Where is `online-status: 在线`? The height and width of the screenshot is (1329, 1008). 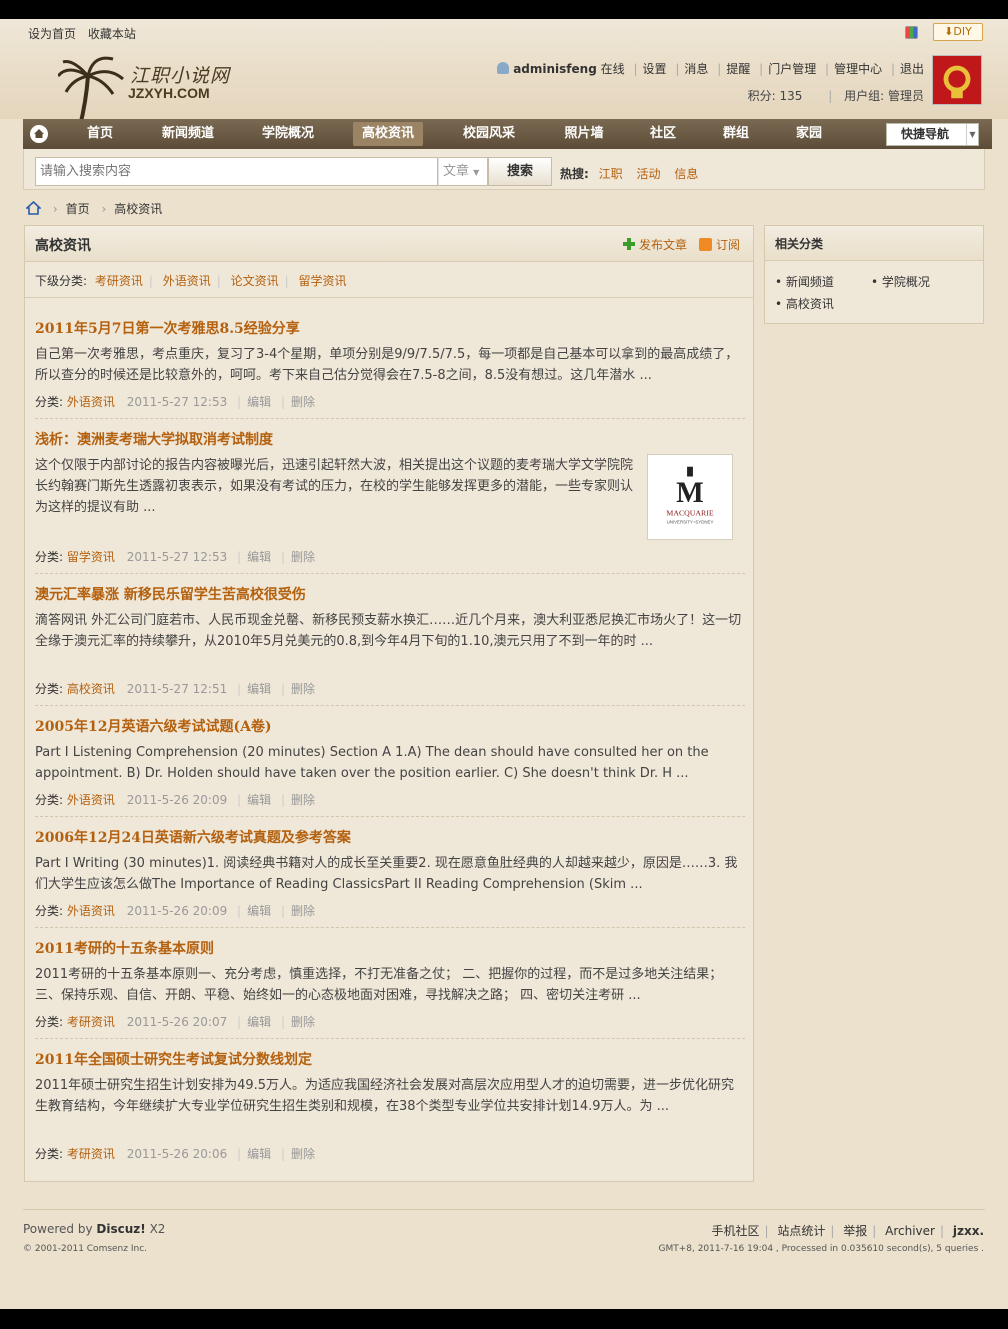
online-status: 在线 is located at coordinates (612, 69).